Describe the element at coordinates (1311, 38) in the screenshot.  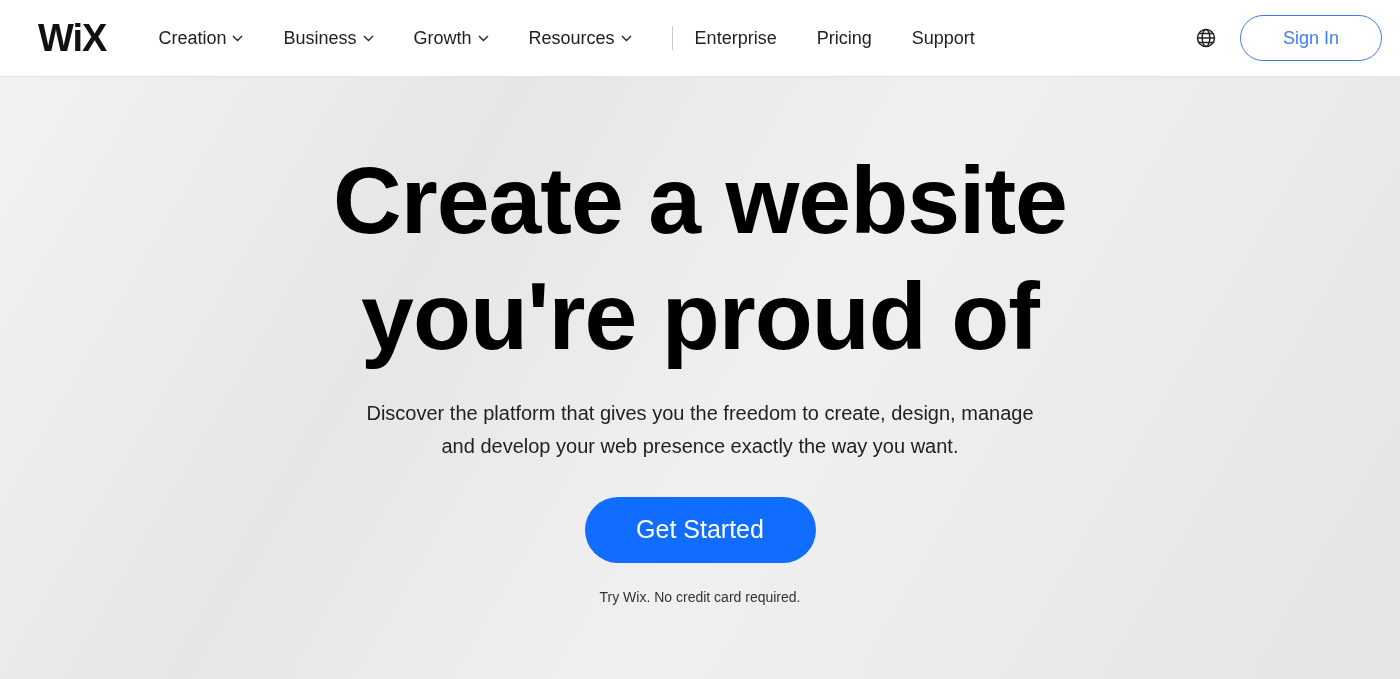
I see `sign-in-button: Sign In` at that location.